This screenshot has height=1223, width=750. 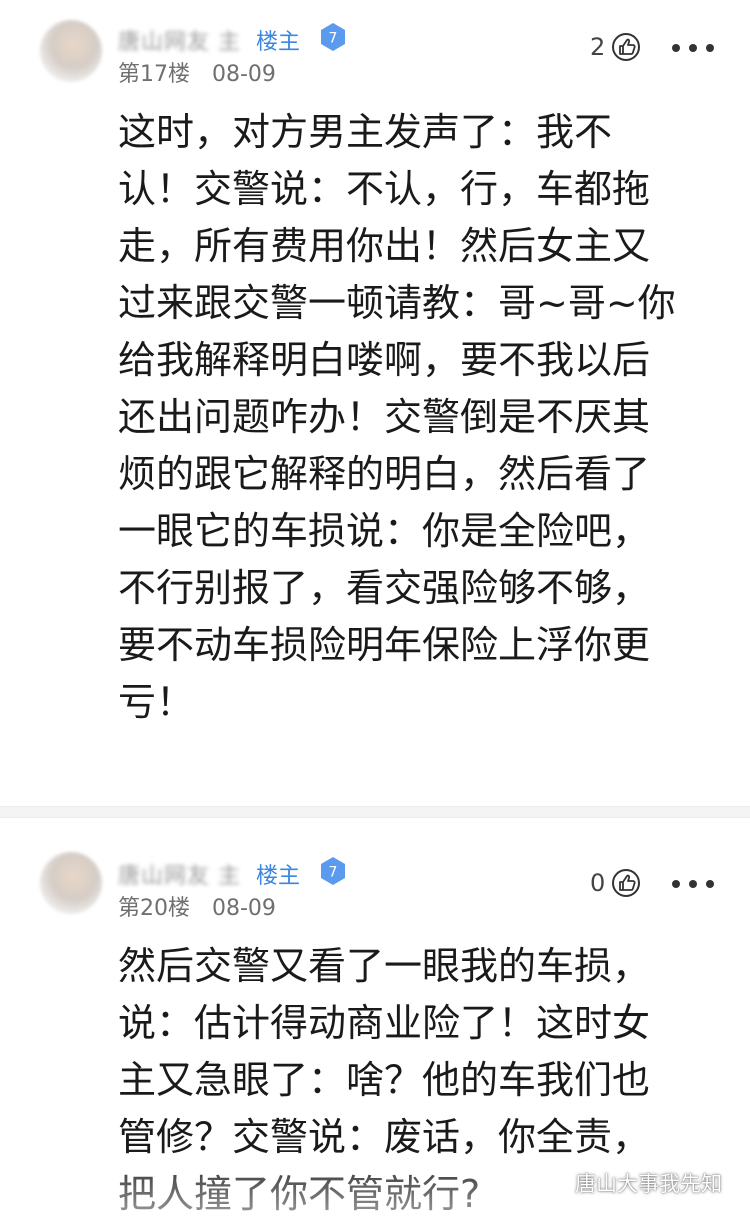 What do you see at coordinates (154, 74) in the screenshot?
I see `floor-number: 第17楼` at bounding box center [154, 74].